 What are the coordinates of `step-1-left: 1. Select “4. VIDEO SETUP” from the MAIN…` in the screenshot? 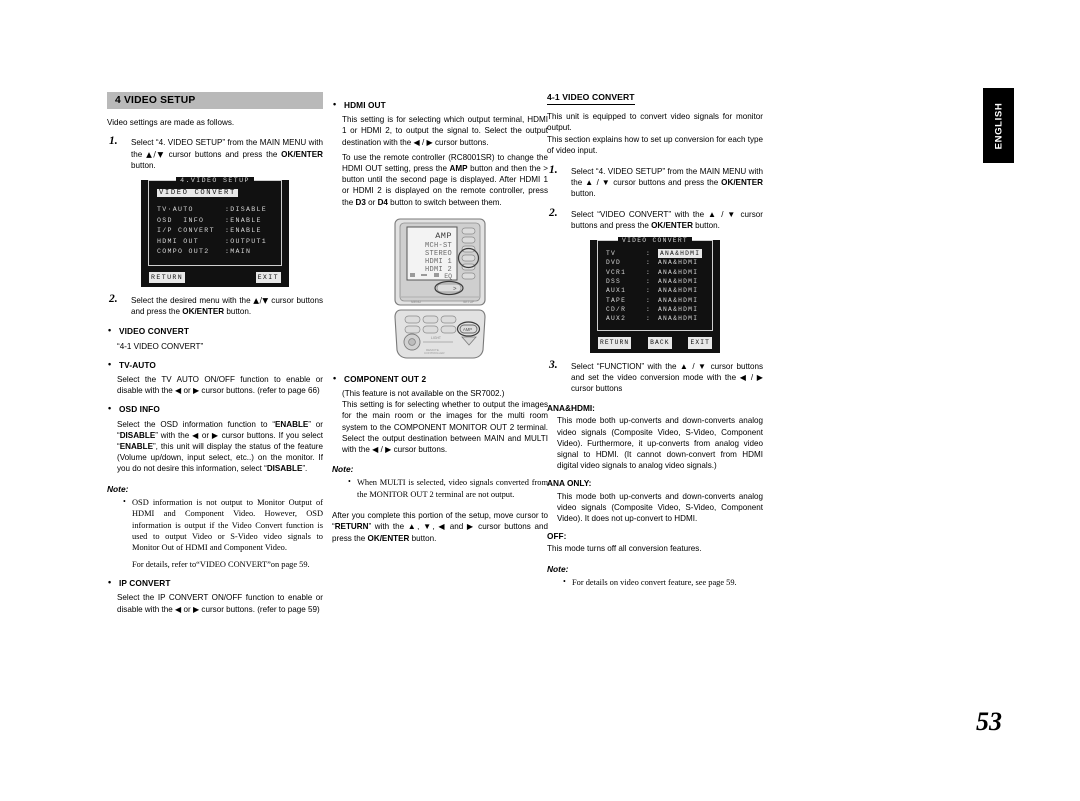 It's located at (215, 153).